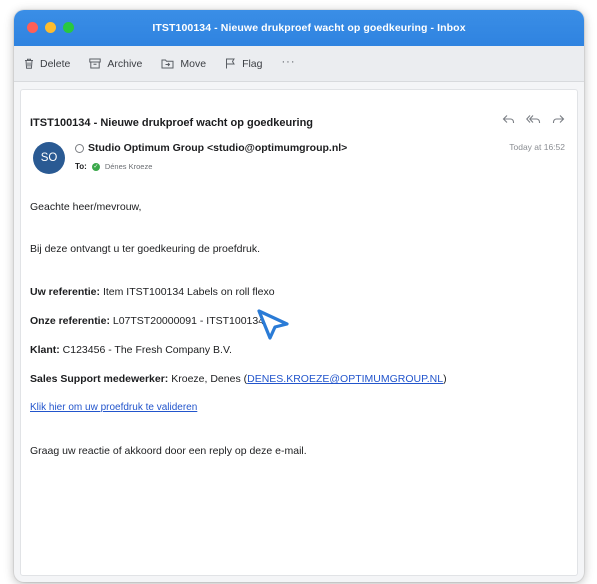 This screenshot has height=584, width=597. I want to click on forward-icon, so click(558, 119).